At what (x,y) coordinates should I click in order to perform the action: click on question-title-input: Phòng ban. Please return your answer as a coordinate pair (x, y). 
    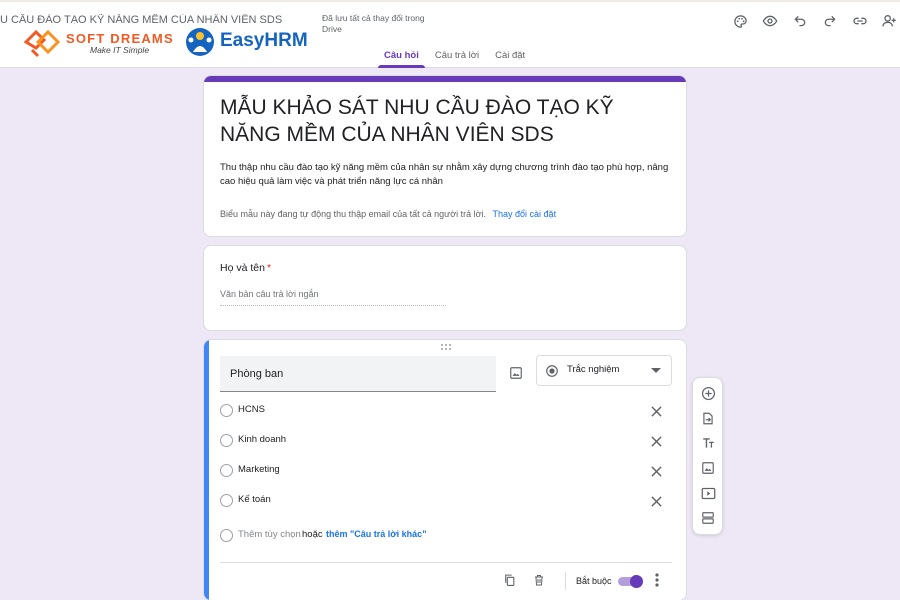
    Looking at the image, I should click on (358, 374).